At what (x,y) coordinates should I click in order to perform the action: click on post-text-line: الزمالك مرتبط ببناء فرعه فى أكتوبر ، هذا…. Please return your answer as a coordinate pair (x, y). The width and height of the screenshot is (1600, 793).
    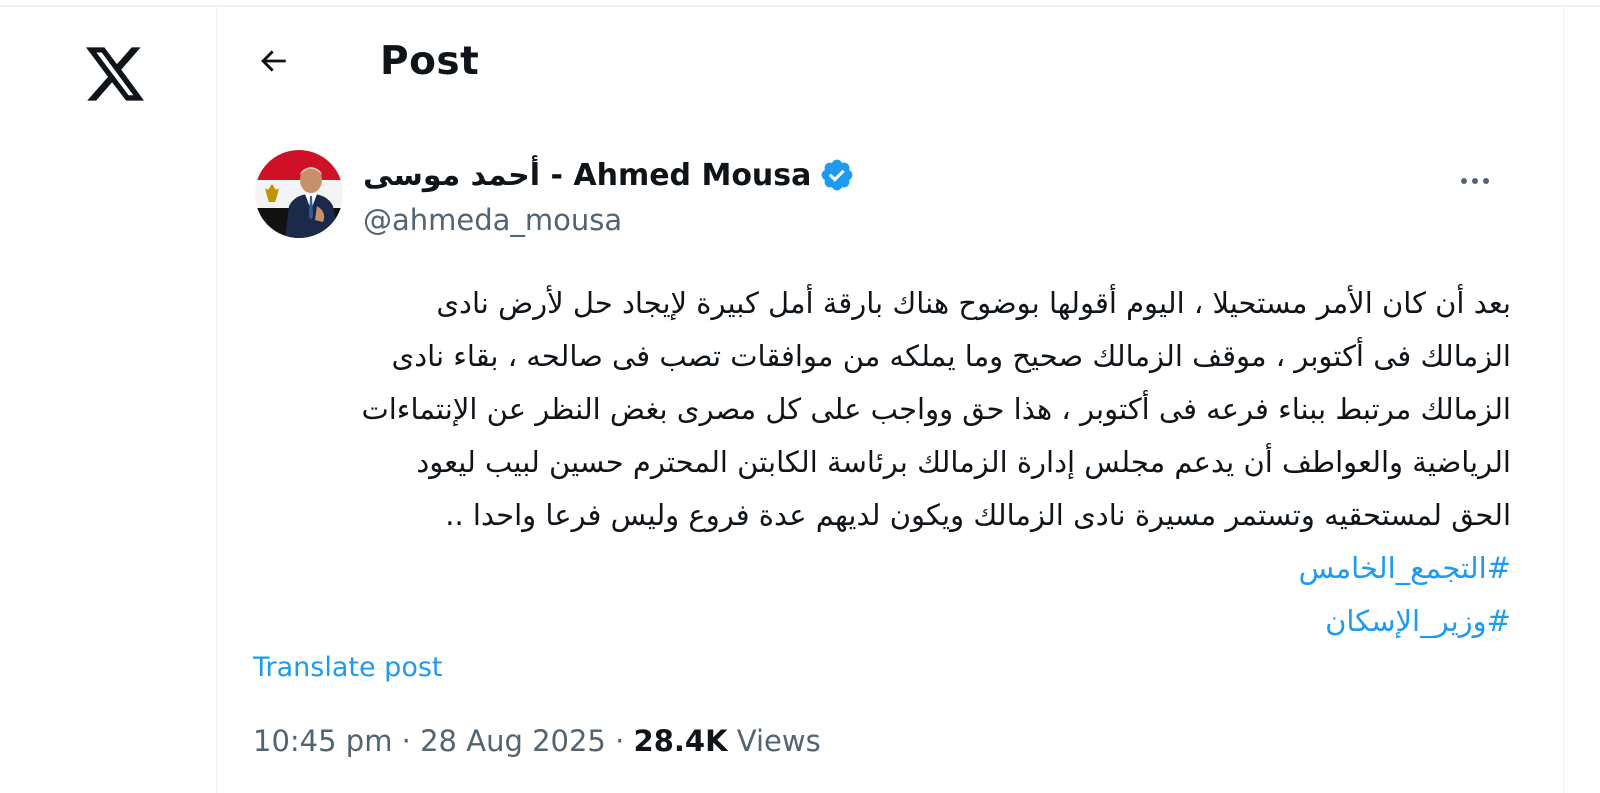
    Looking at the image, I should click on (936, 409).